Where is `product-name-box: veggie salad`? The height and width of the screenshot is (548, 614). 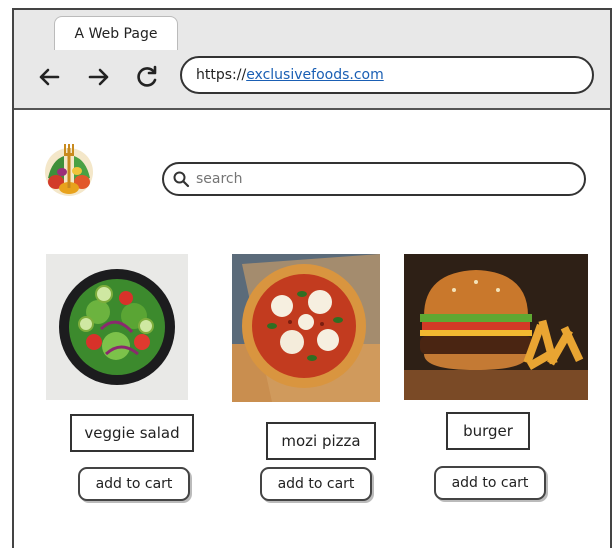 product-name-box: veggie salad is located at coordinates (132, 433).